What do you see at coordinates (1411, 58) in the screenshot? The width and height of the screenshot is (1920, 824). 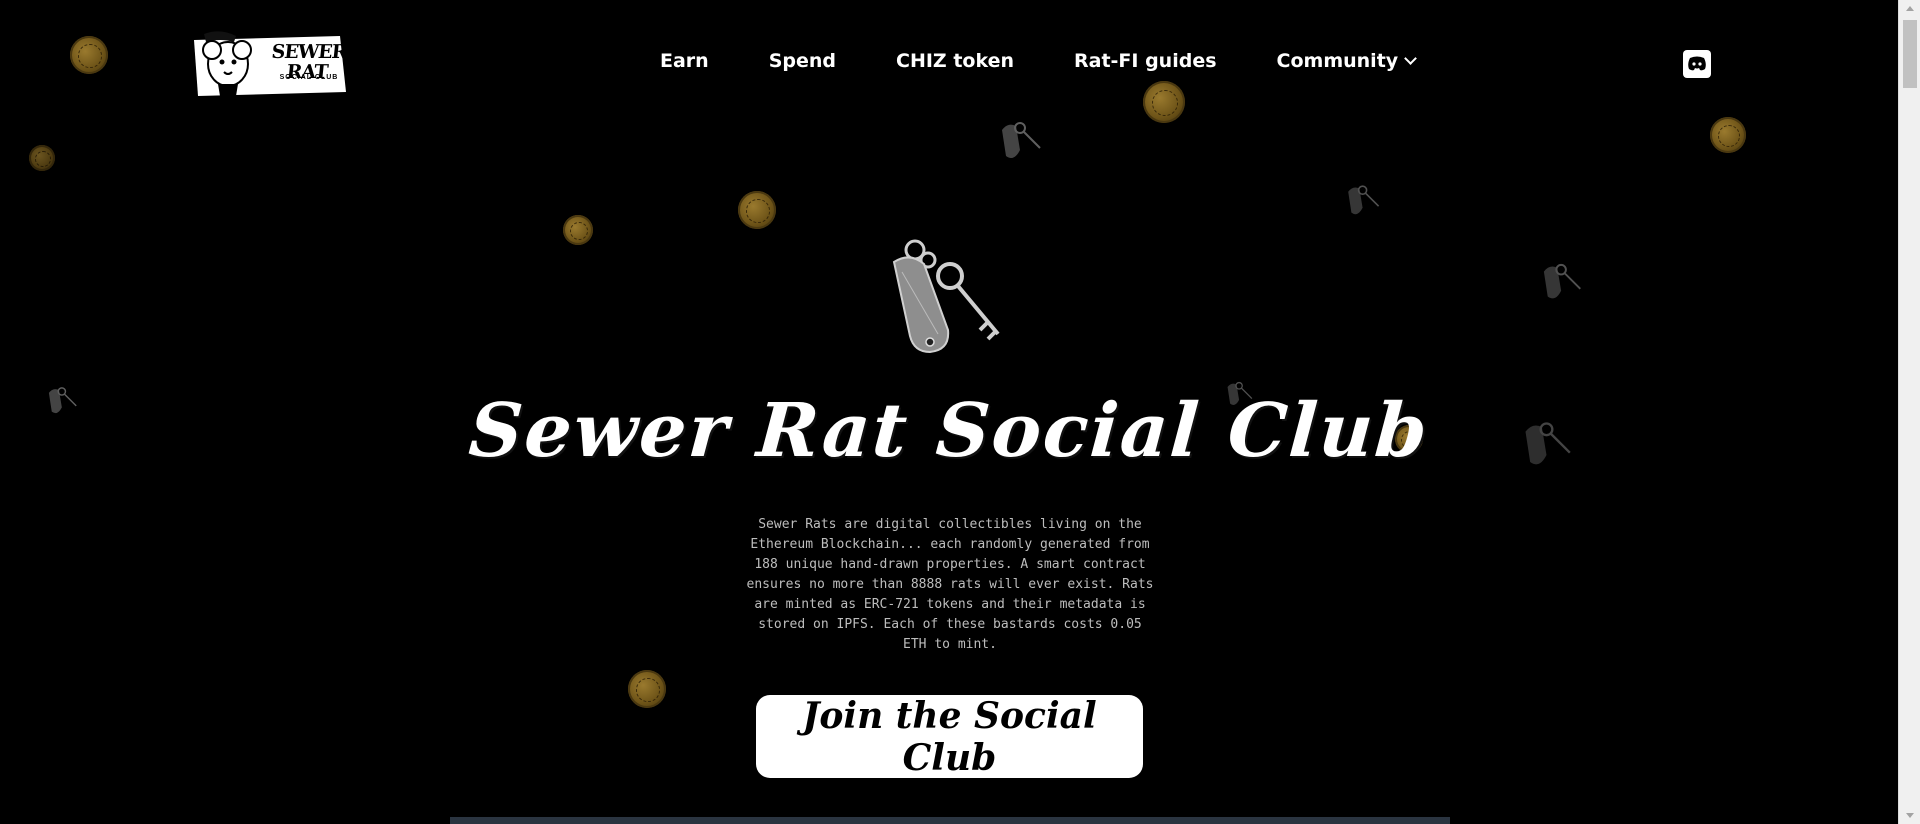 I see `chevron-down-icon` at bounding box center [1411, 58].